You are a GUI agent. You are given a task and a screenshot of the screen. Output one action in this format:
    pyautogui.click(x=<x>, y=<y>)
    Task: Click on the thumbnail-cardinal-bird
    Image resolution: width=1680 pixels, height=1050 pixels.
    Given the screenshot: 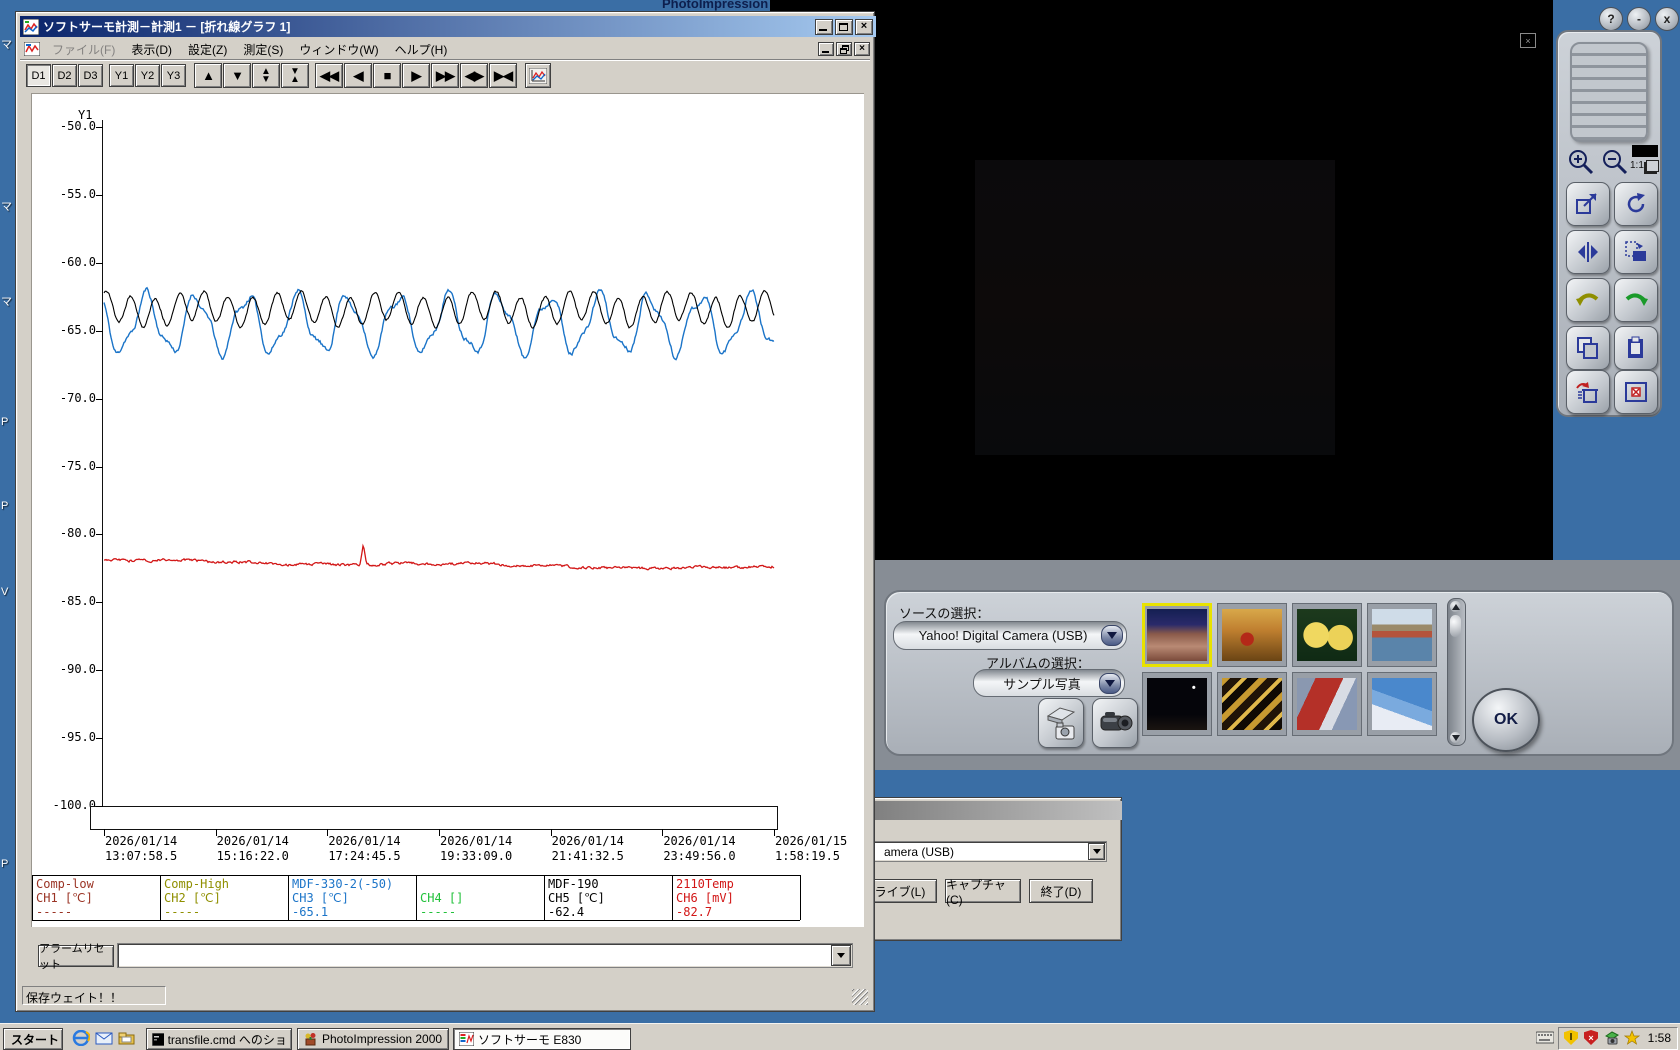 What is the action you would take?
    pyautogui.click(x=1252, y=635)
    